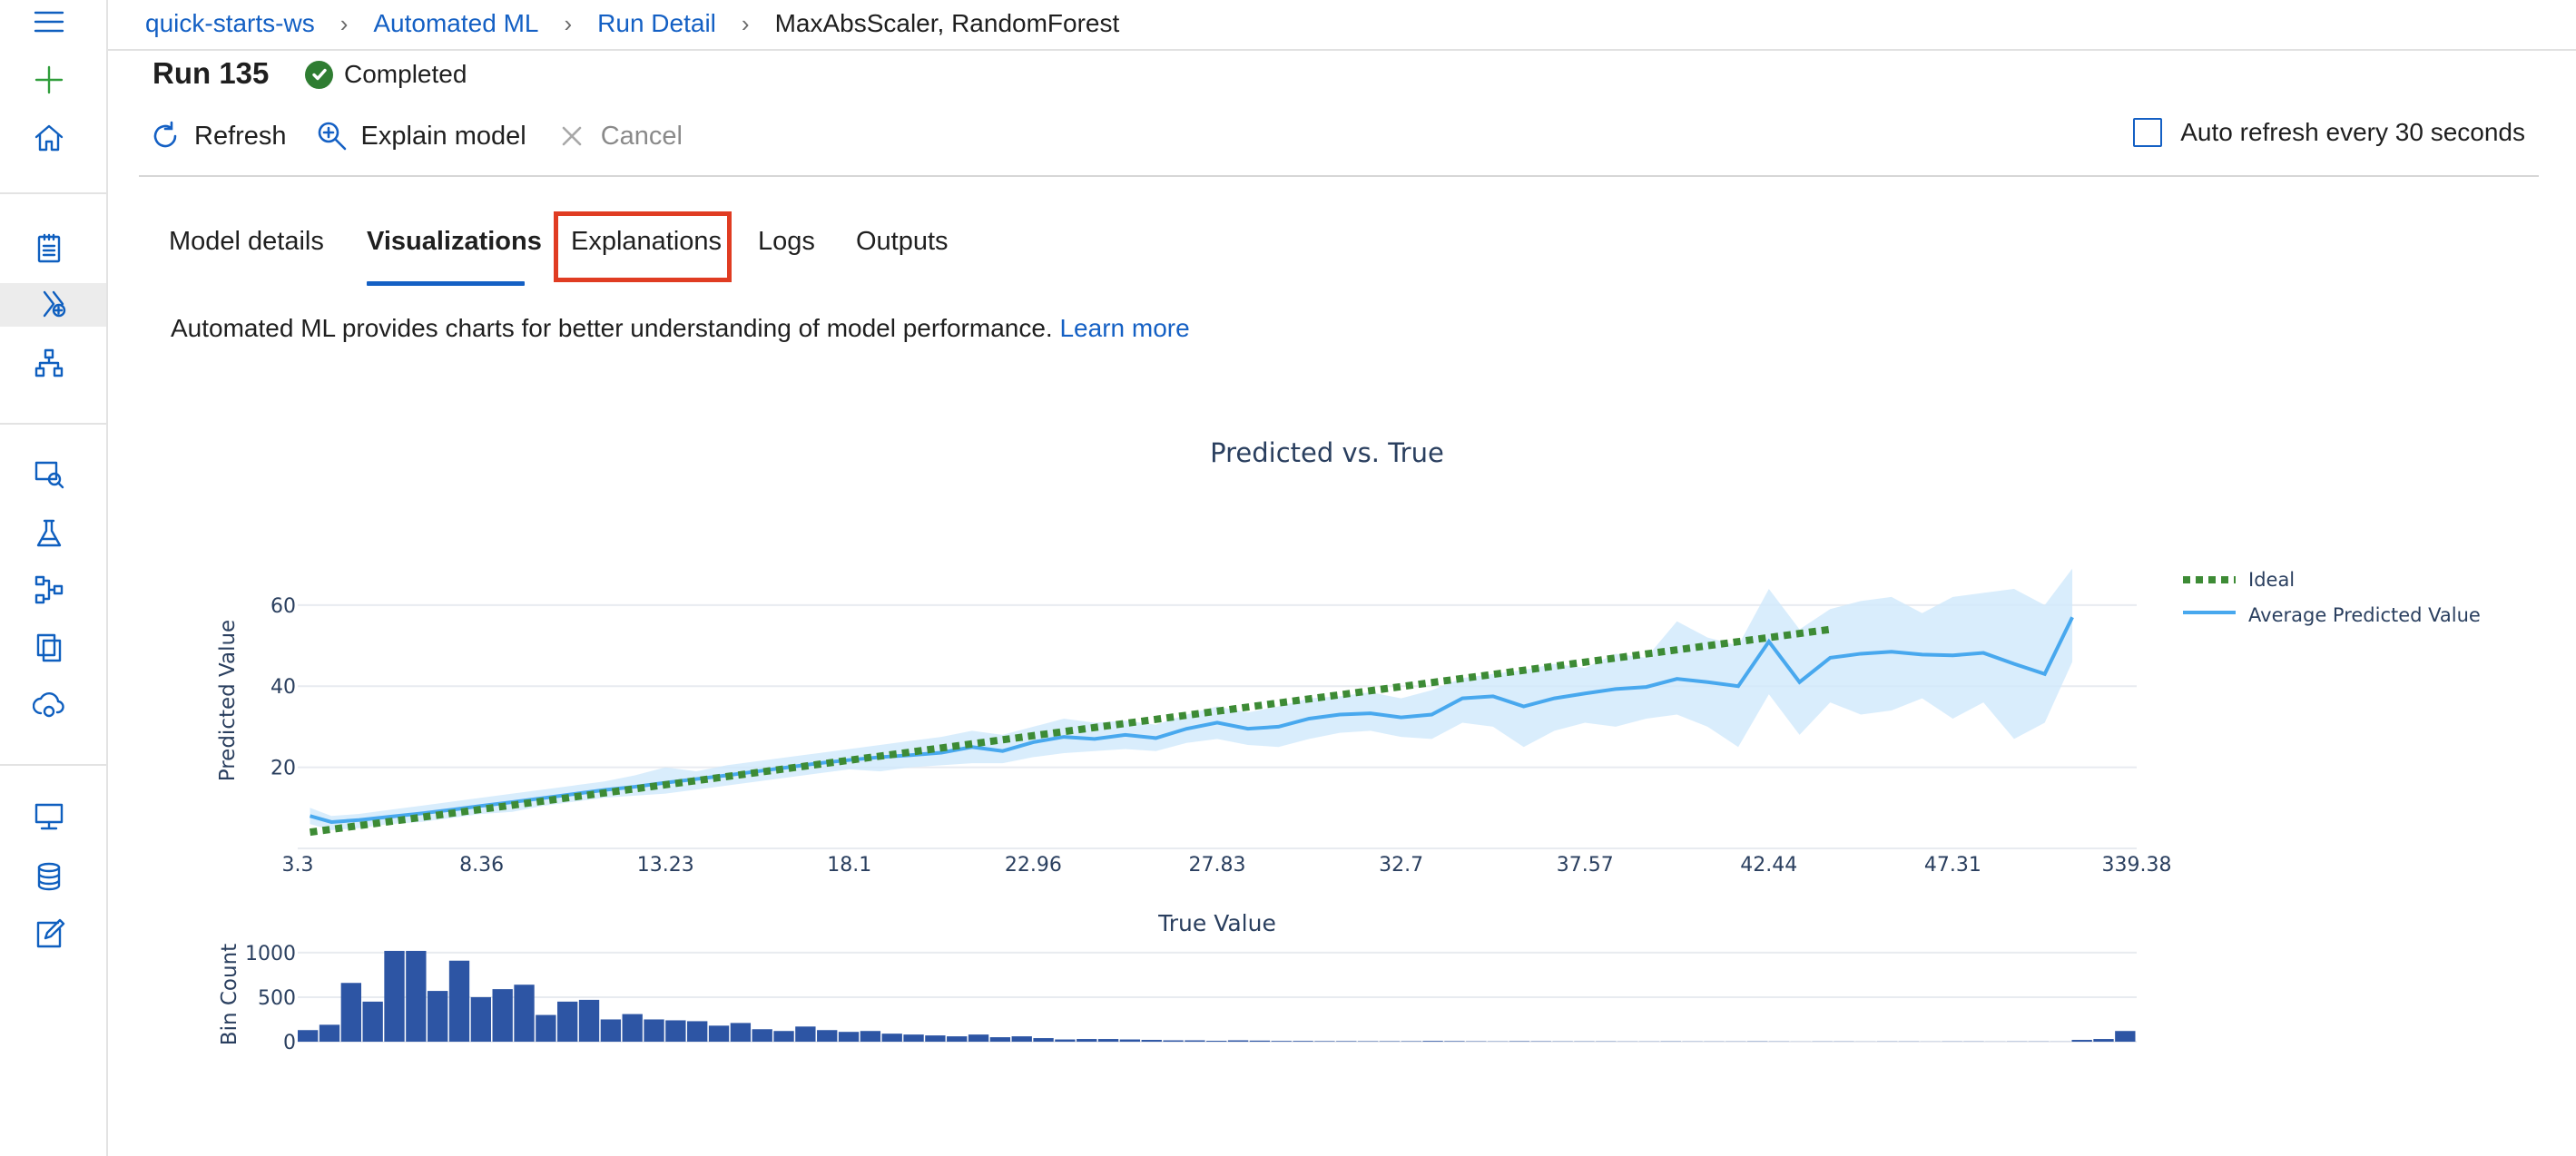  Describe the element at coordinates (332, 136) in the screenshot. I see `zoom-in-icon` at that location.